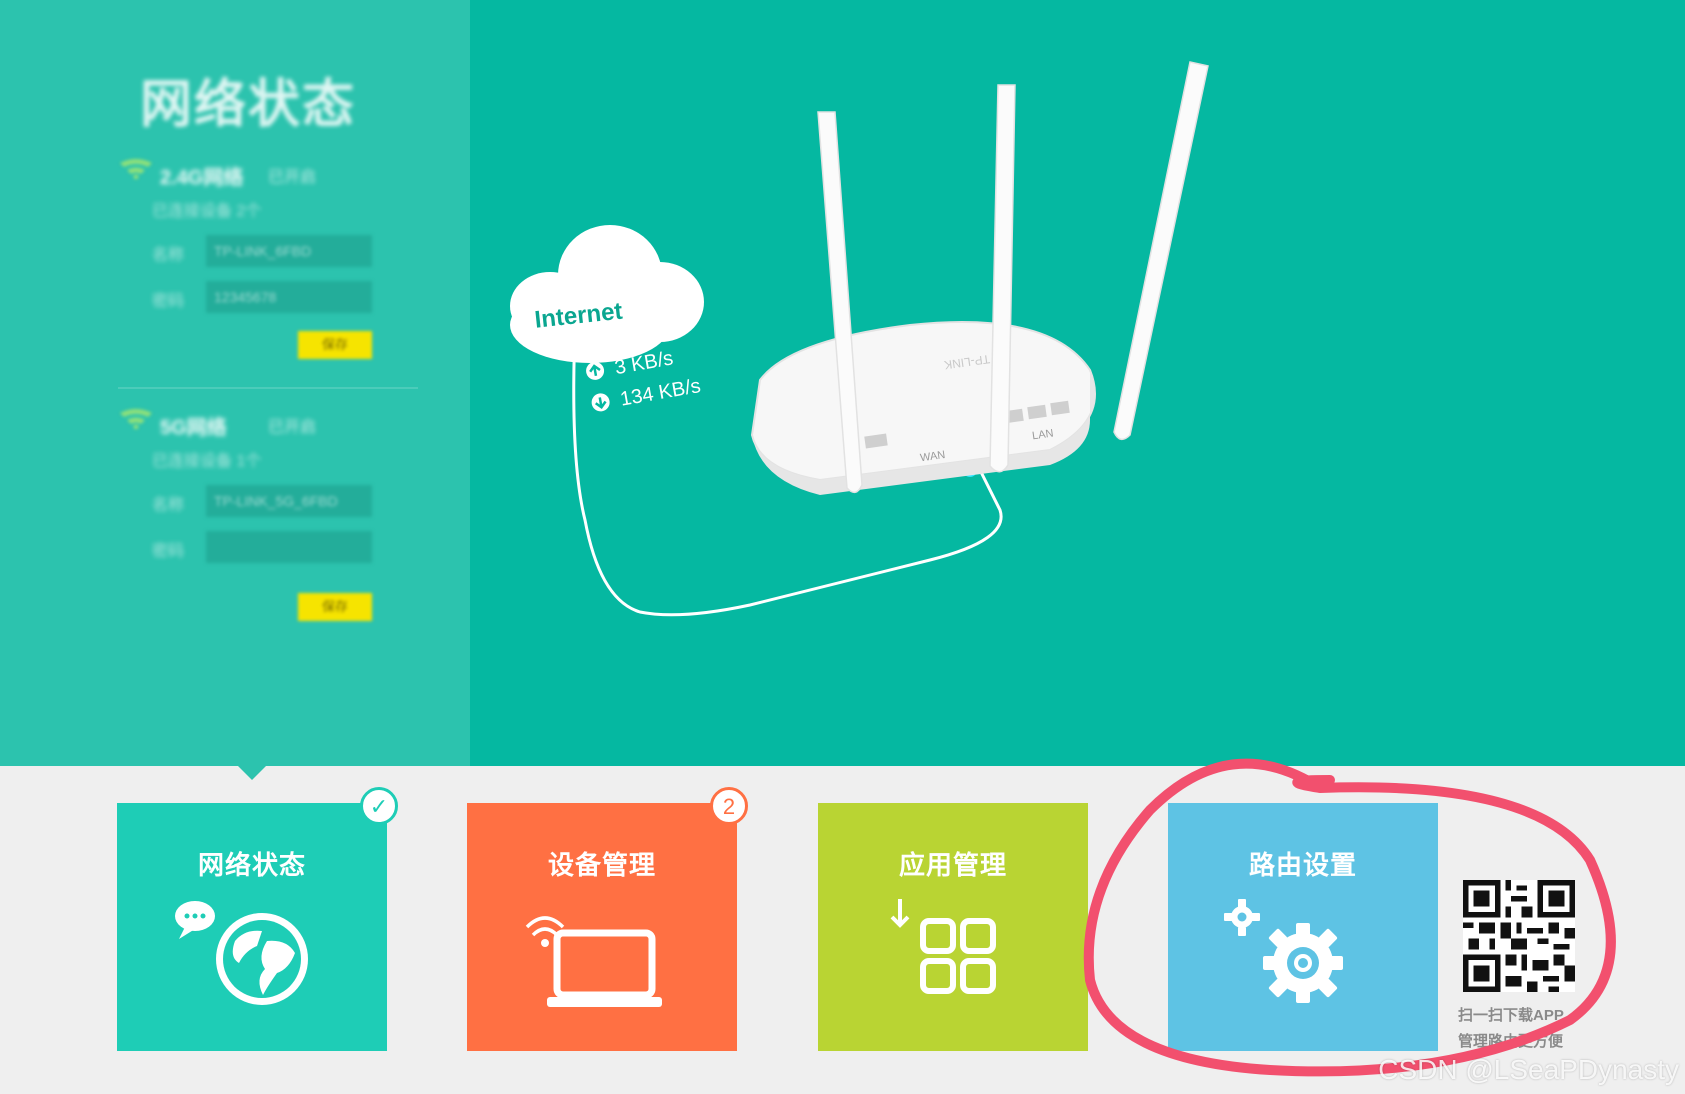 The height and width of the screenshot is (1094, 1685). Describe the element at coordinates (289, 297) in the screenshot. I see `wifi-password-input: 12345678` at that location.